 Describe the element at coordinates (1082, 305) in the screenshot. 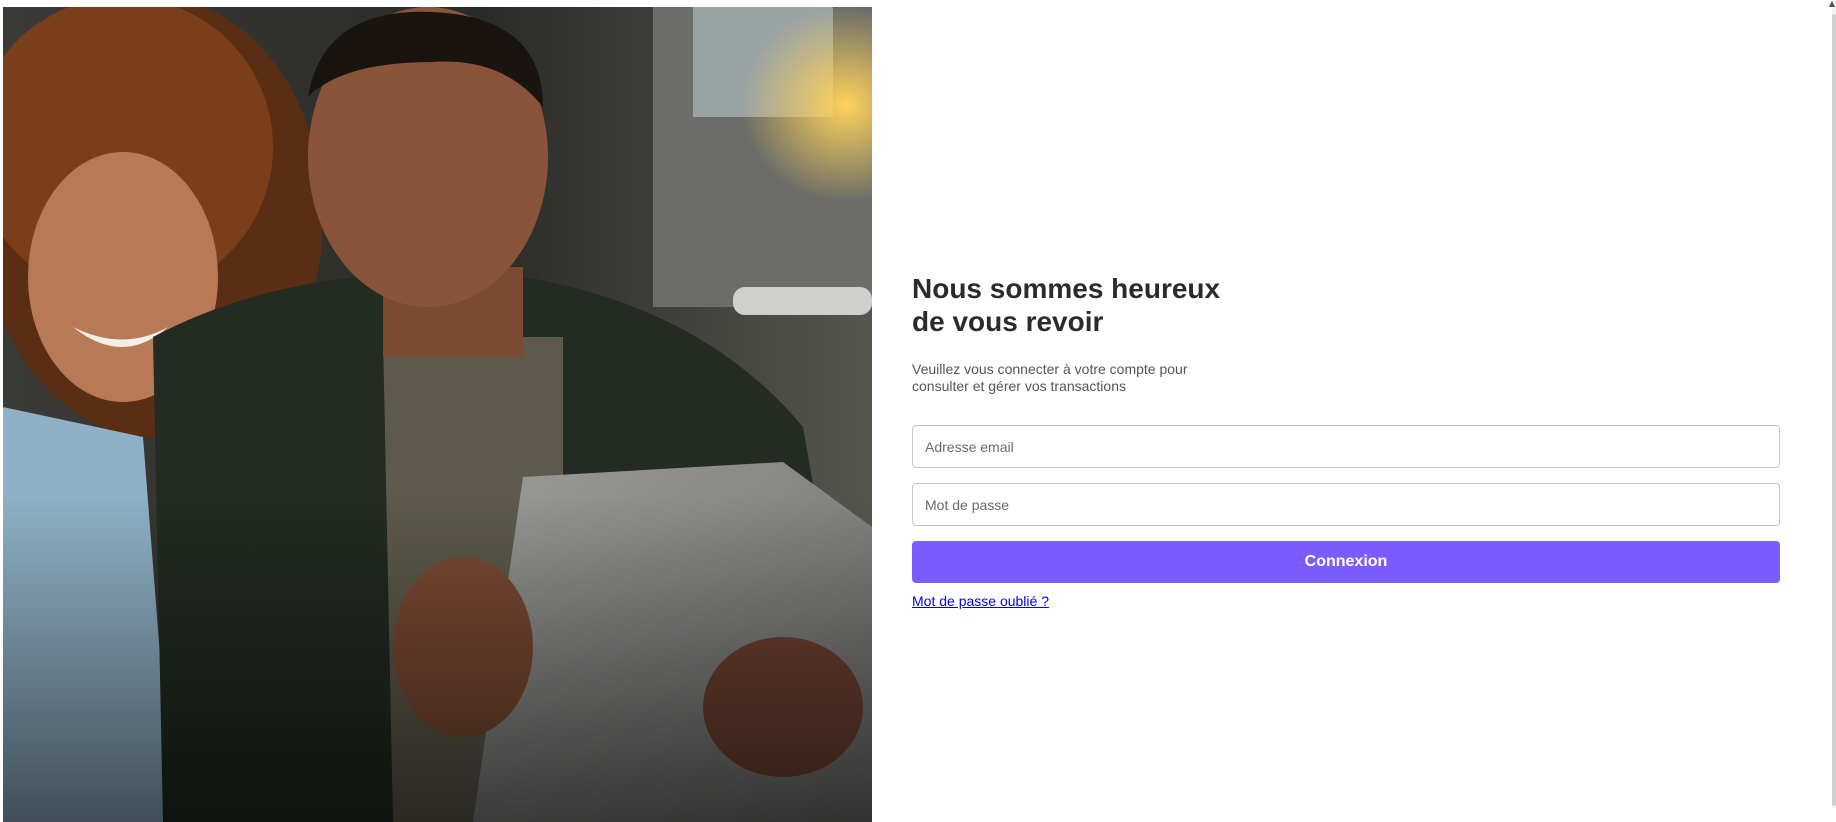

I see `page-title: Nous sommes heureux de vous revoir` at that location.